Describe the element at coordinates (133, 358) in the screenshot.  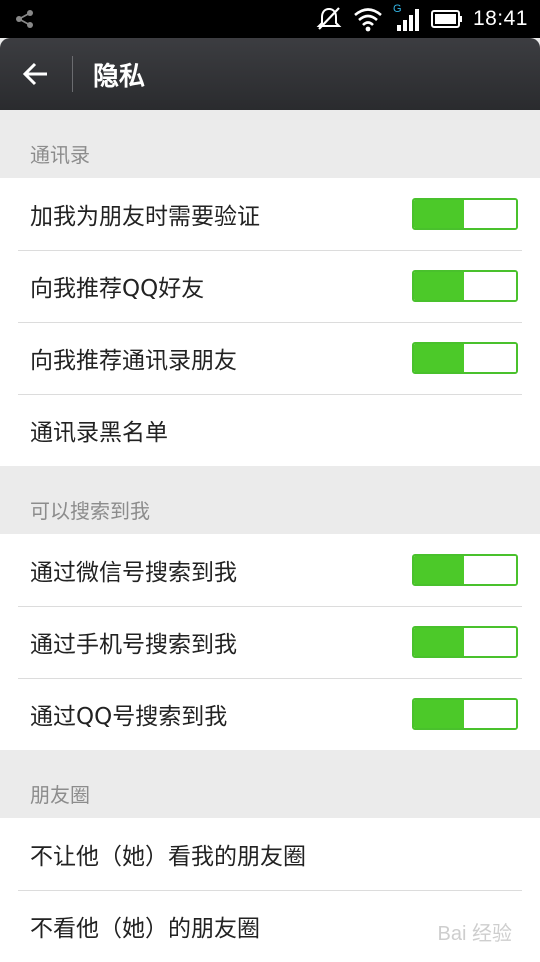
I see `setting-label: 向我推荐通讯录朋友` at that location.